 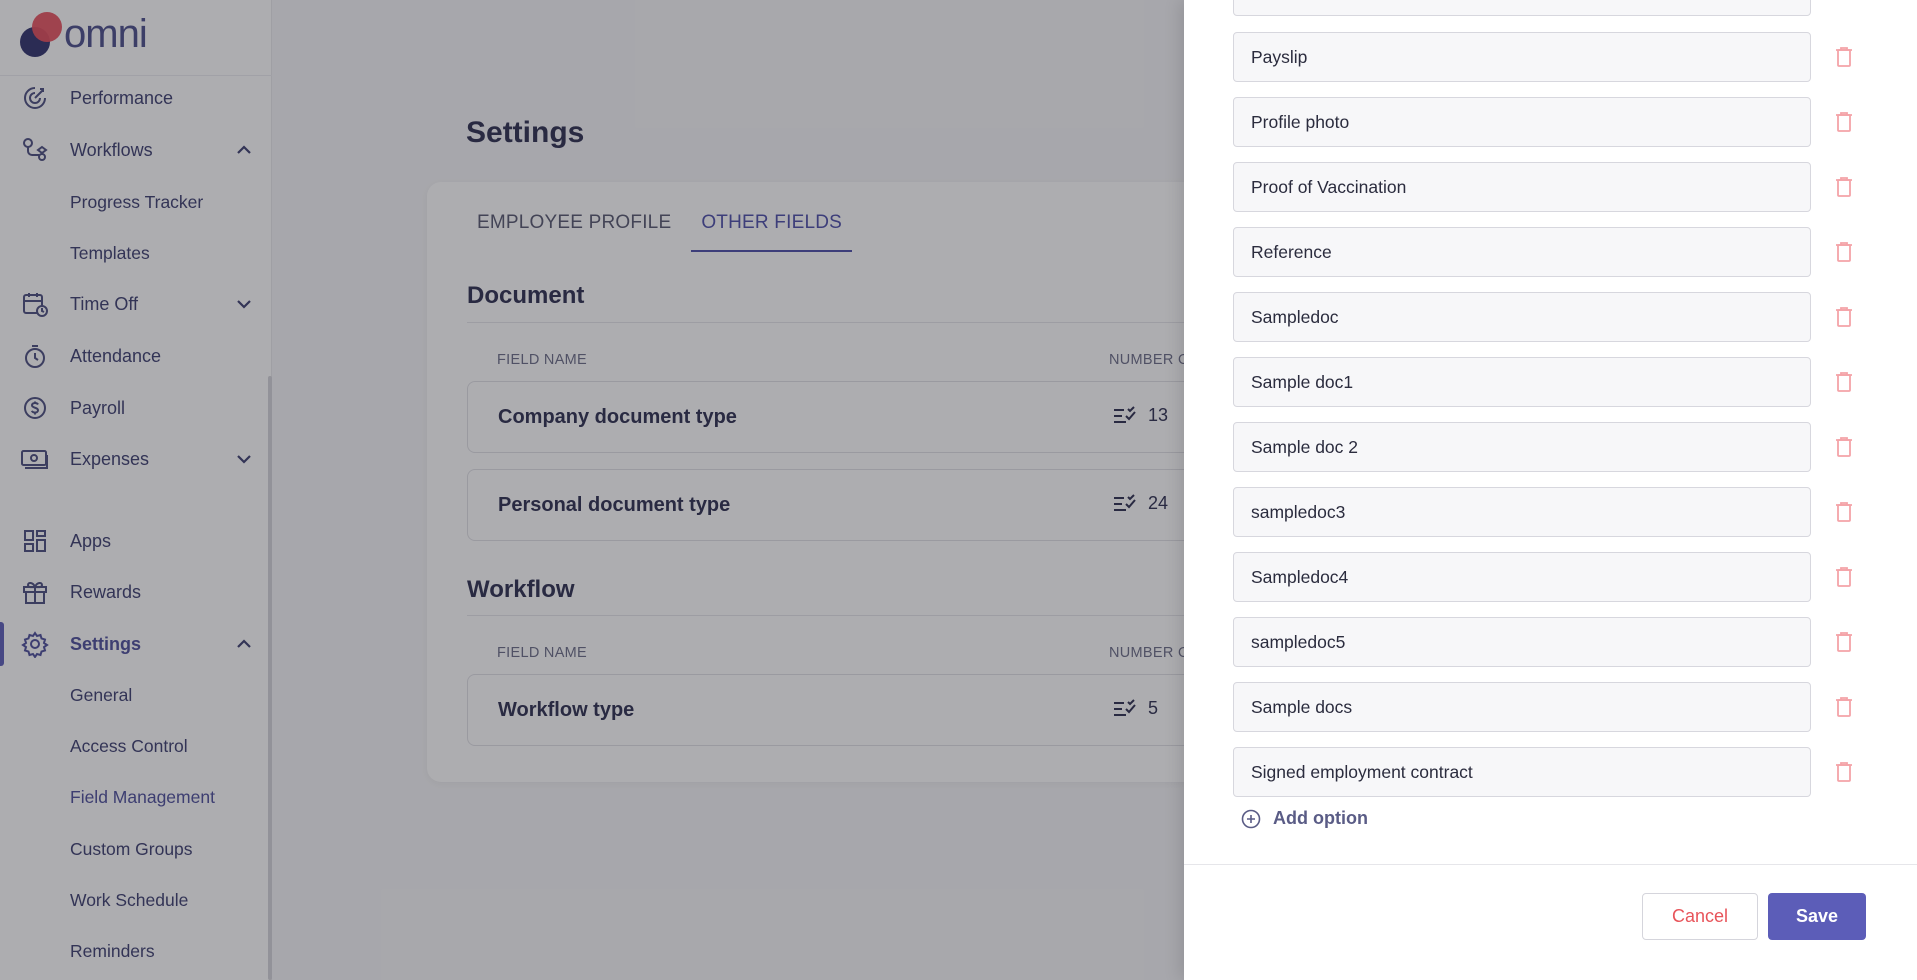 I want to click on option-input: Sample doc1, so click(x=1522, y=382).